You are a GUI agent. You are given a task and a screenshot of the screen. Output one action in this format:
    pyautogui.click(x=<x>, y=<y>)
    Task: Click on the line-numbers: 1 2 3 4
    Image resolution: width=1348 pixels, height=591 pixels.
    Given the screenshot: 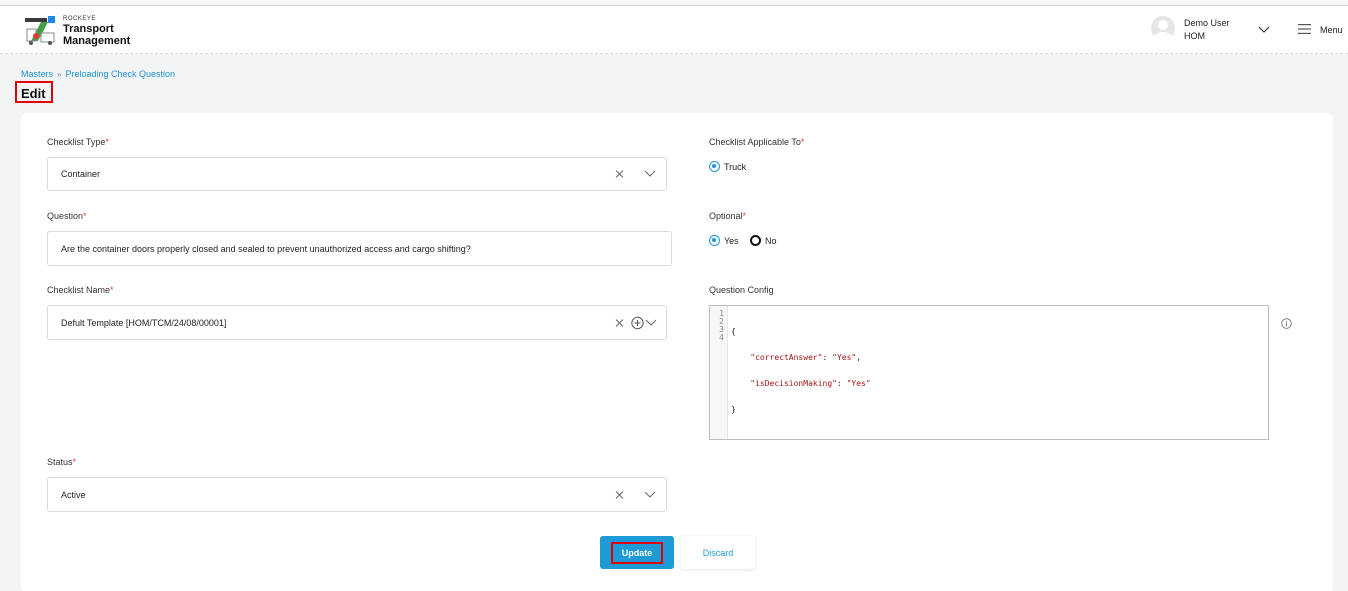 What is the action you would take?
    pyautogui.click(x=719, y=372)
    